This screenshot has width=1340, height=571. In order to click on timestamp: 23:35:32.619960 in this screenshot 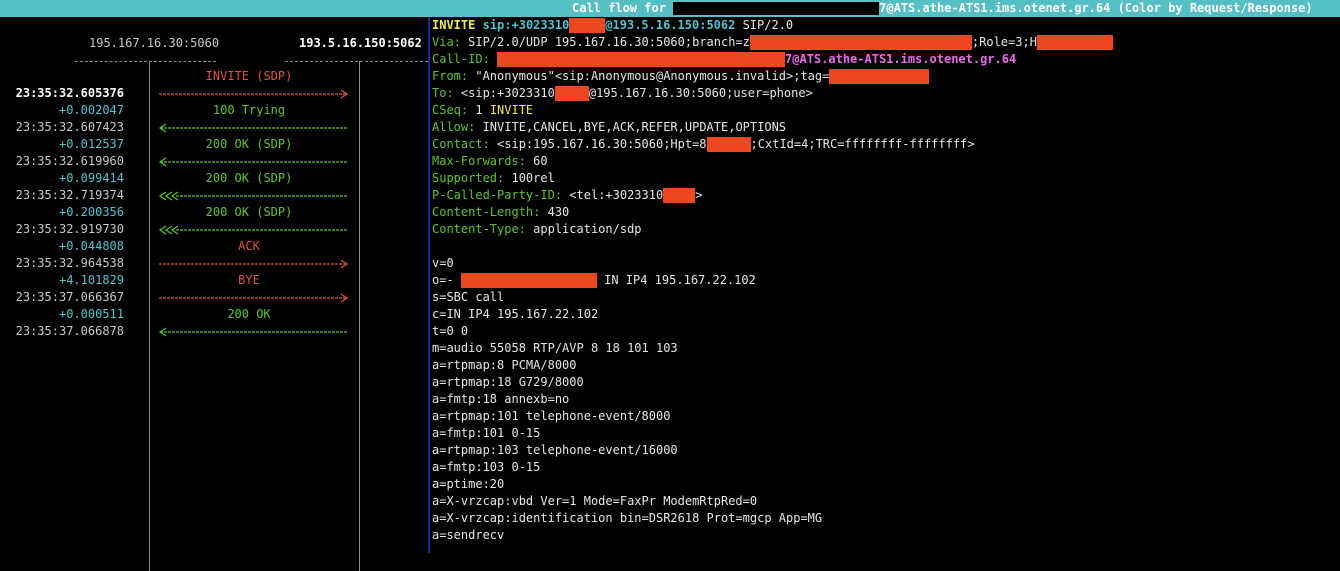, I will do `click(69, 161)`.